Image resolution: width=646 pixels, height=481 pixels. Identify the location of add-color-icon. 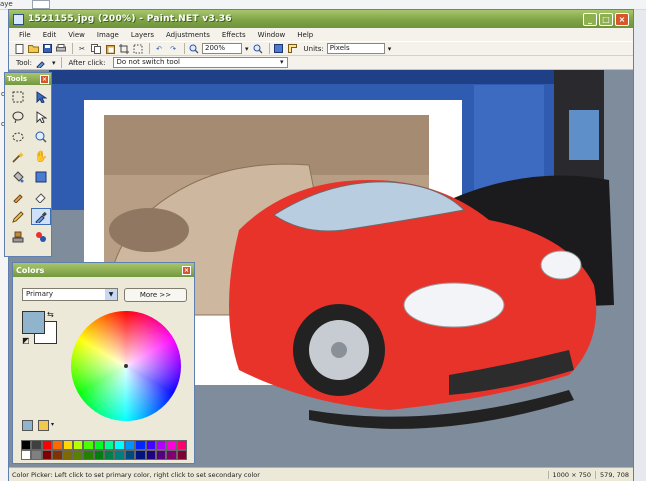
(27, 425).